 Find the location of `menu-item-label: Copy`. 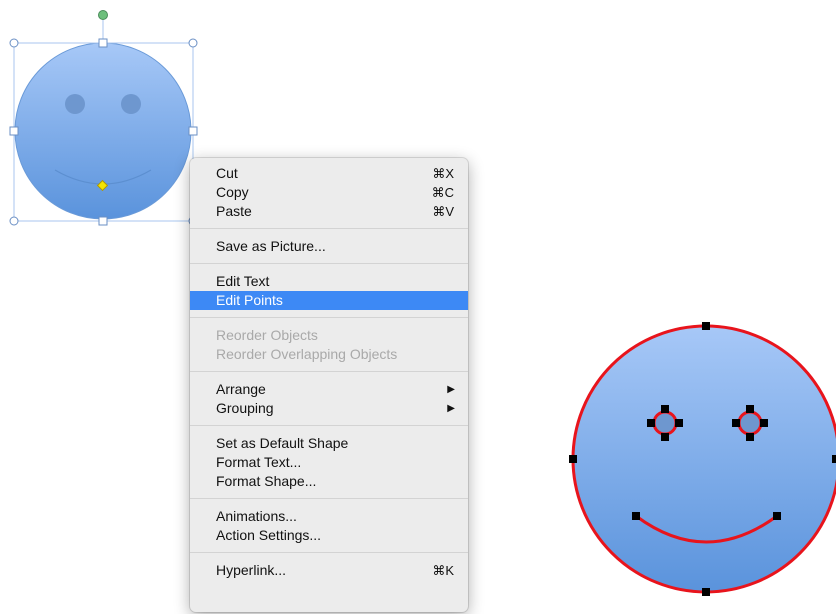

menu-item-label: Copy is located at coordinates (232, 192).